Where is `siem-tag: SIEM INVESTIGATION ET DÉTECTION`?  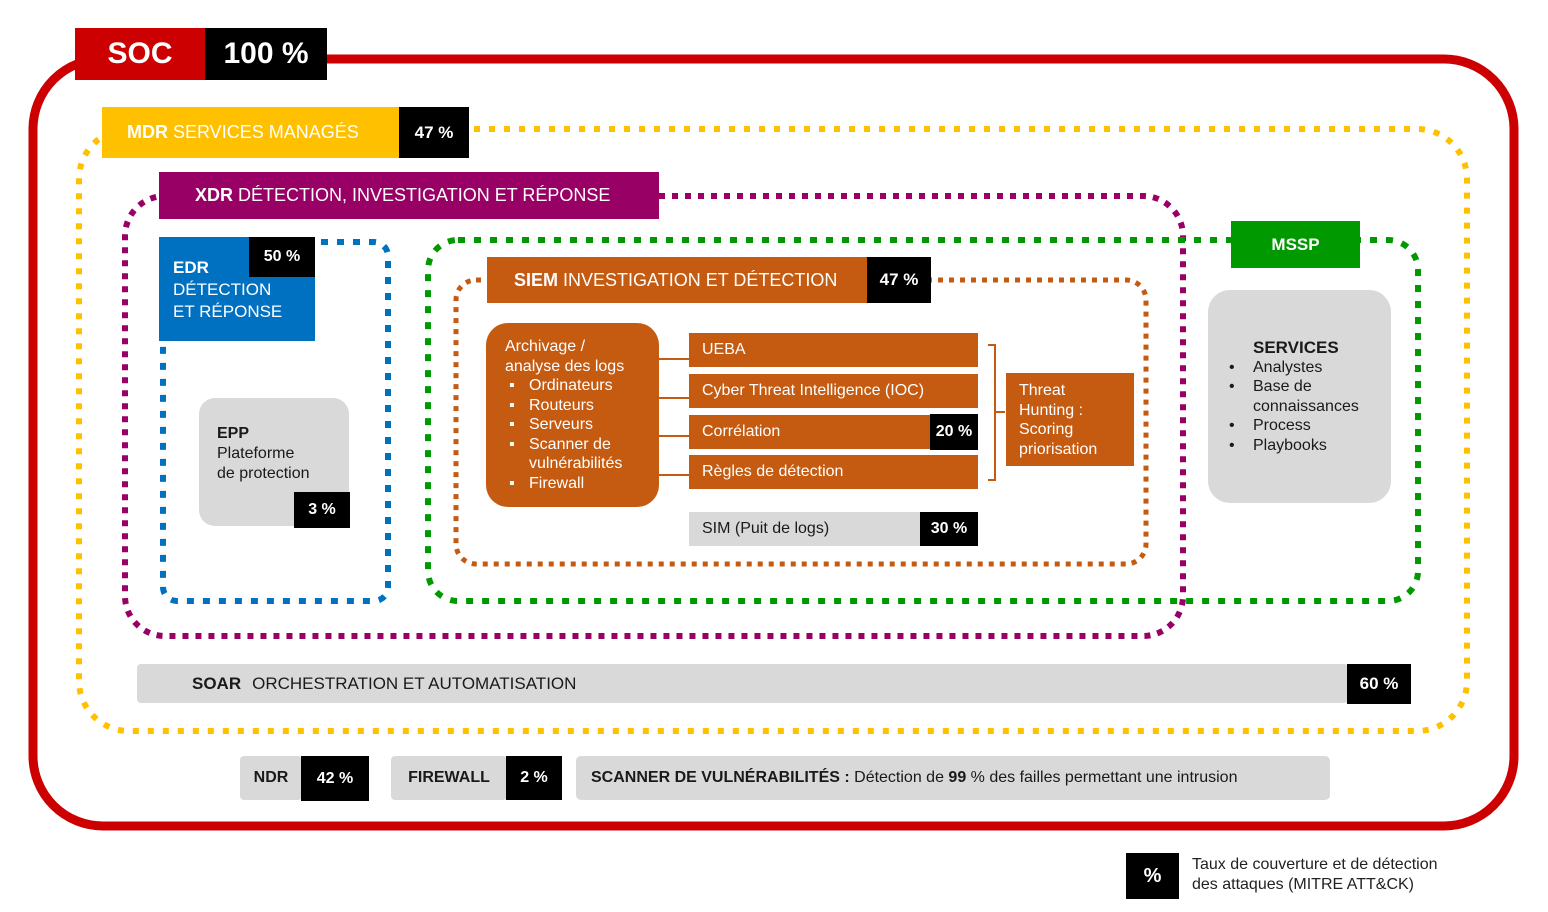 siem-tag: SIEM INVESTIGATION ET DÉTECTION is located at coordinates (677, 280).